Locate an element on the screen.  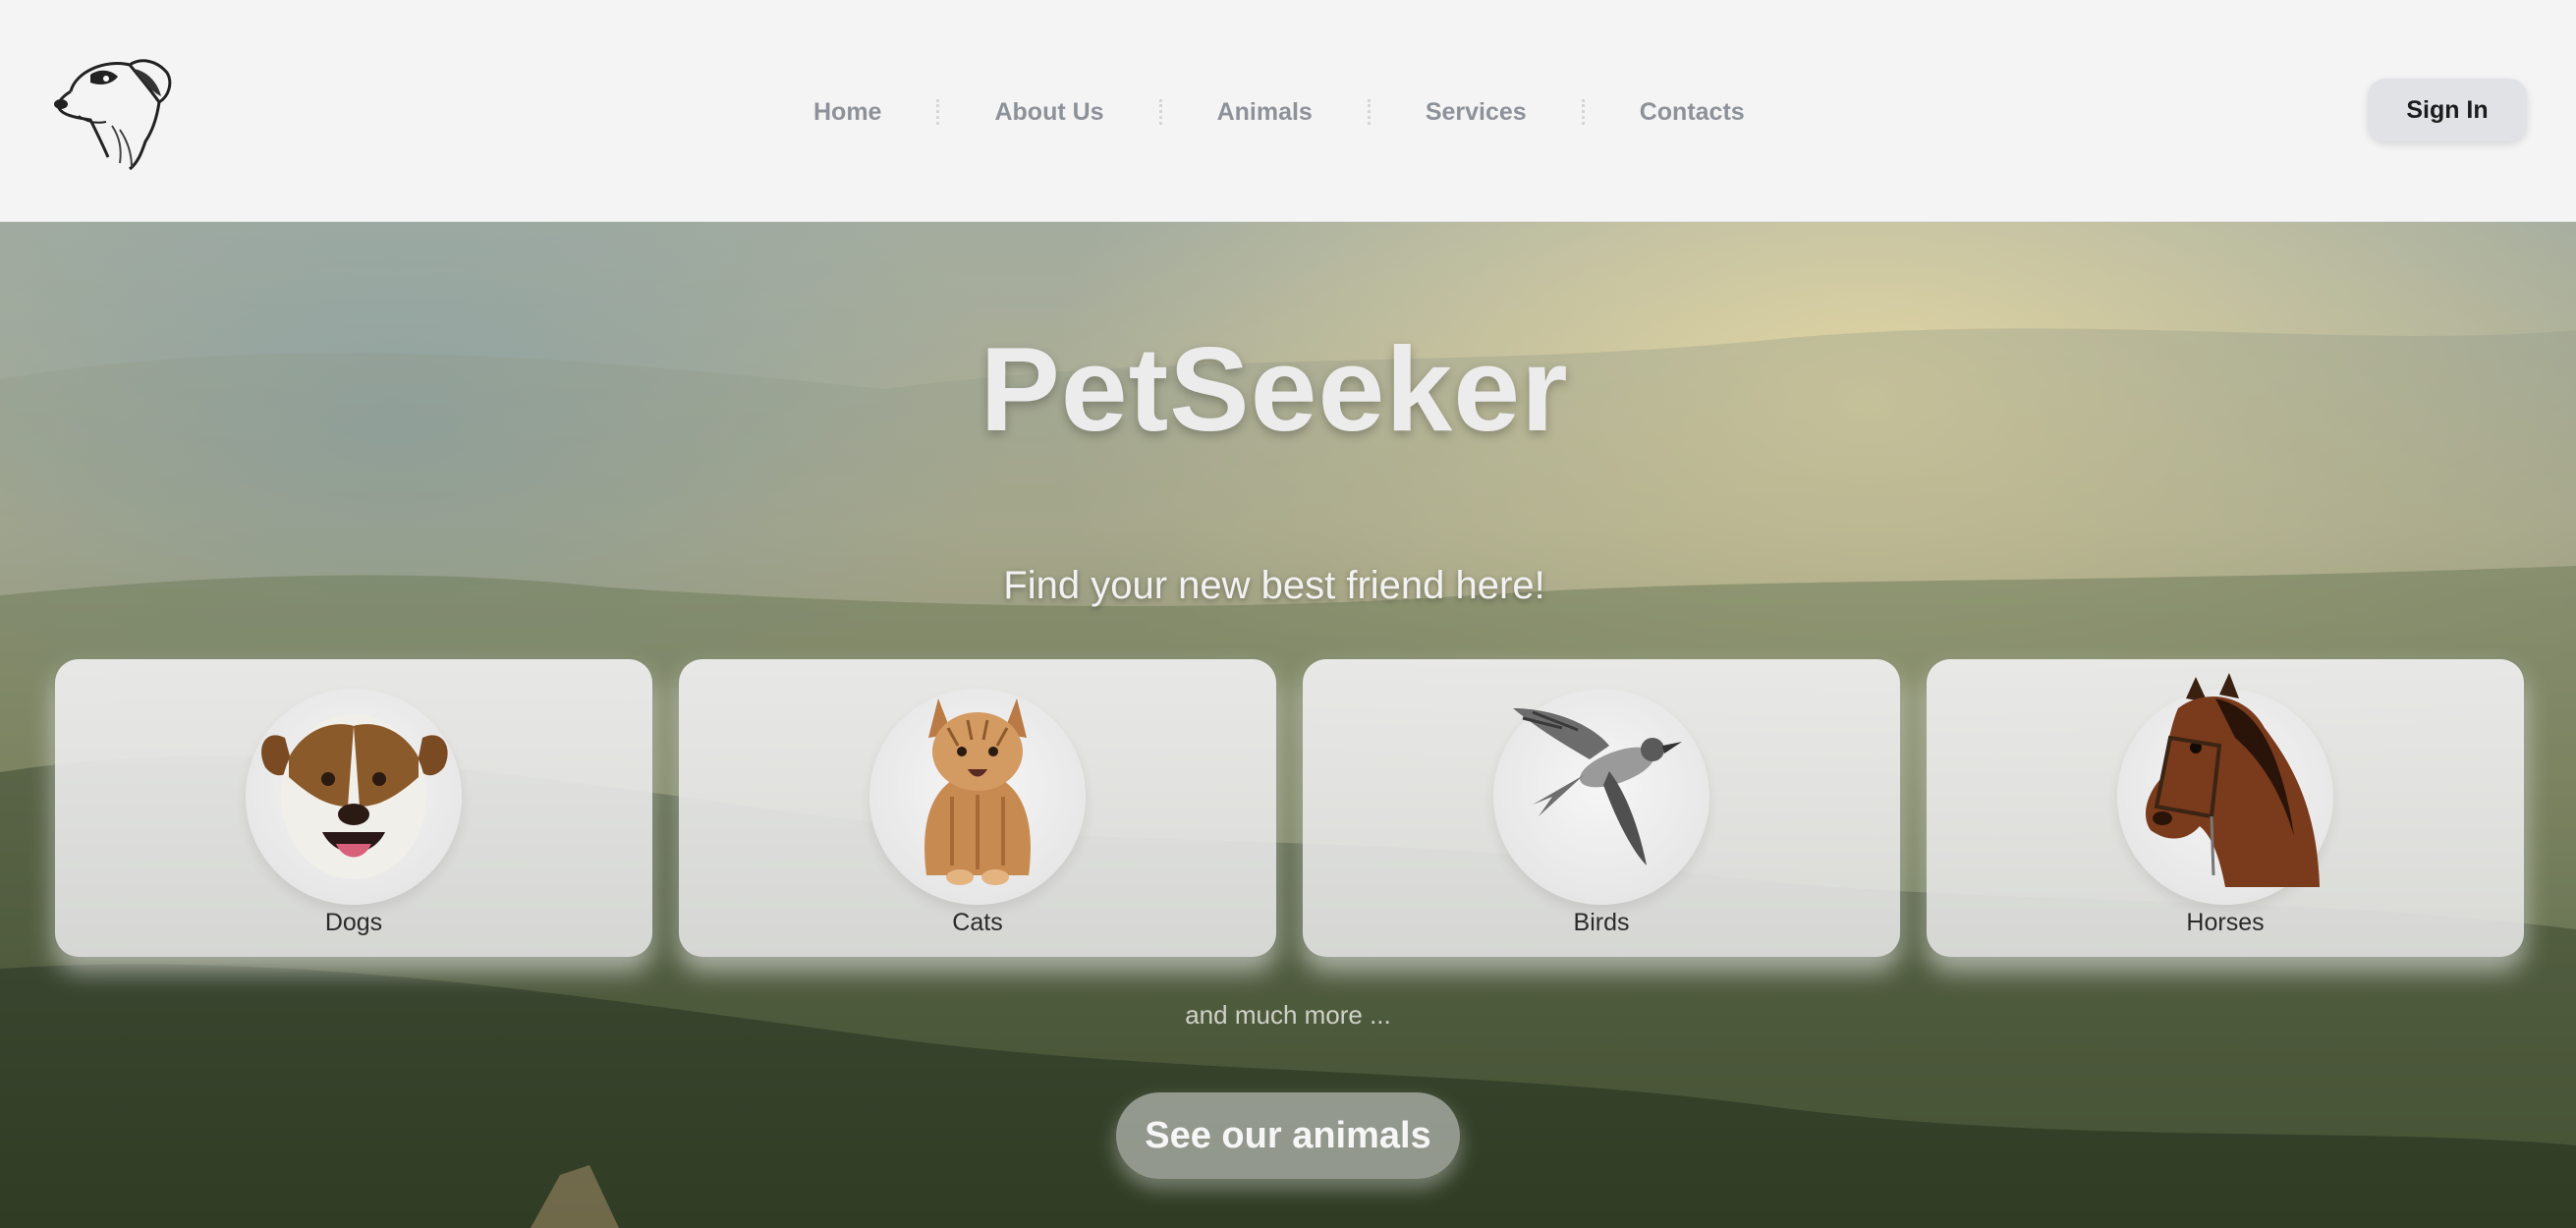
page-subtitle: Find your new best friend here! is located at coordinates (1274, 586).